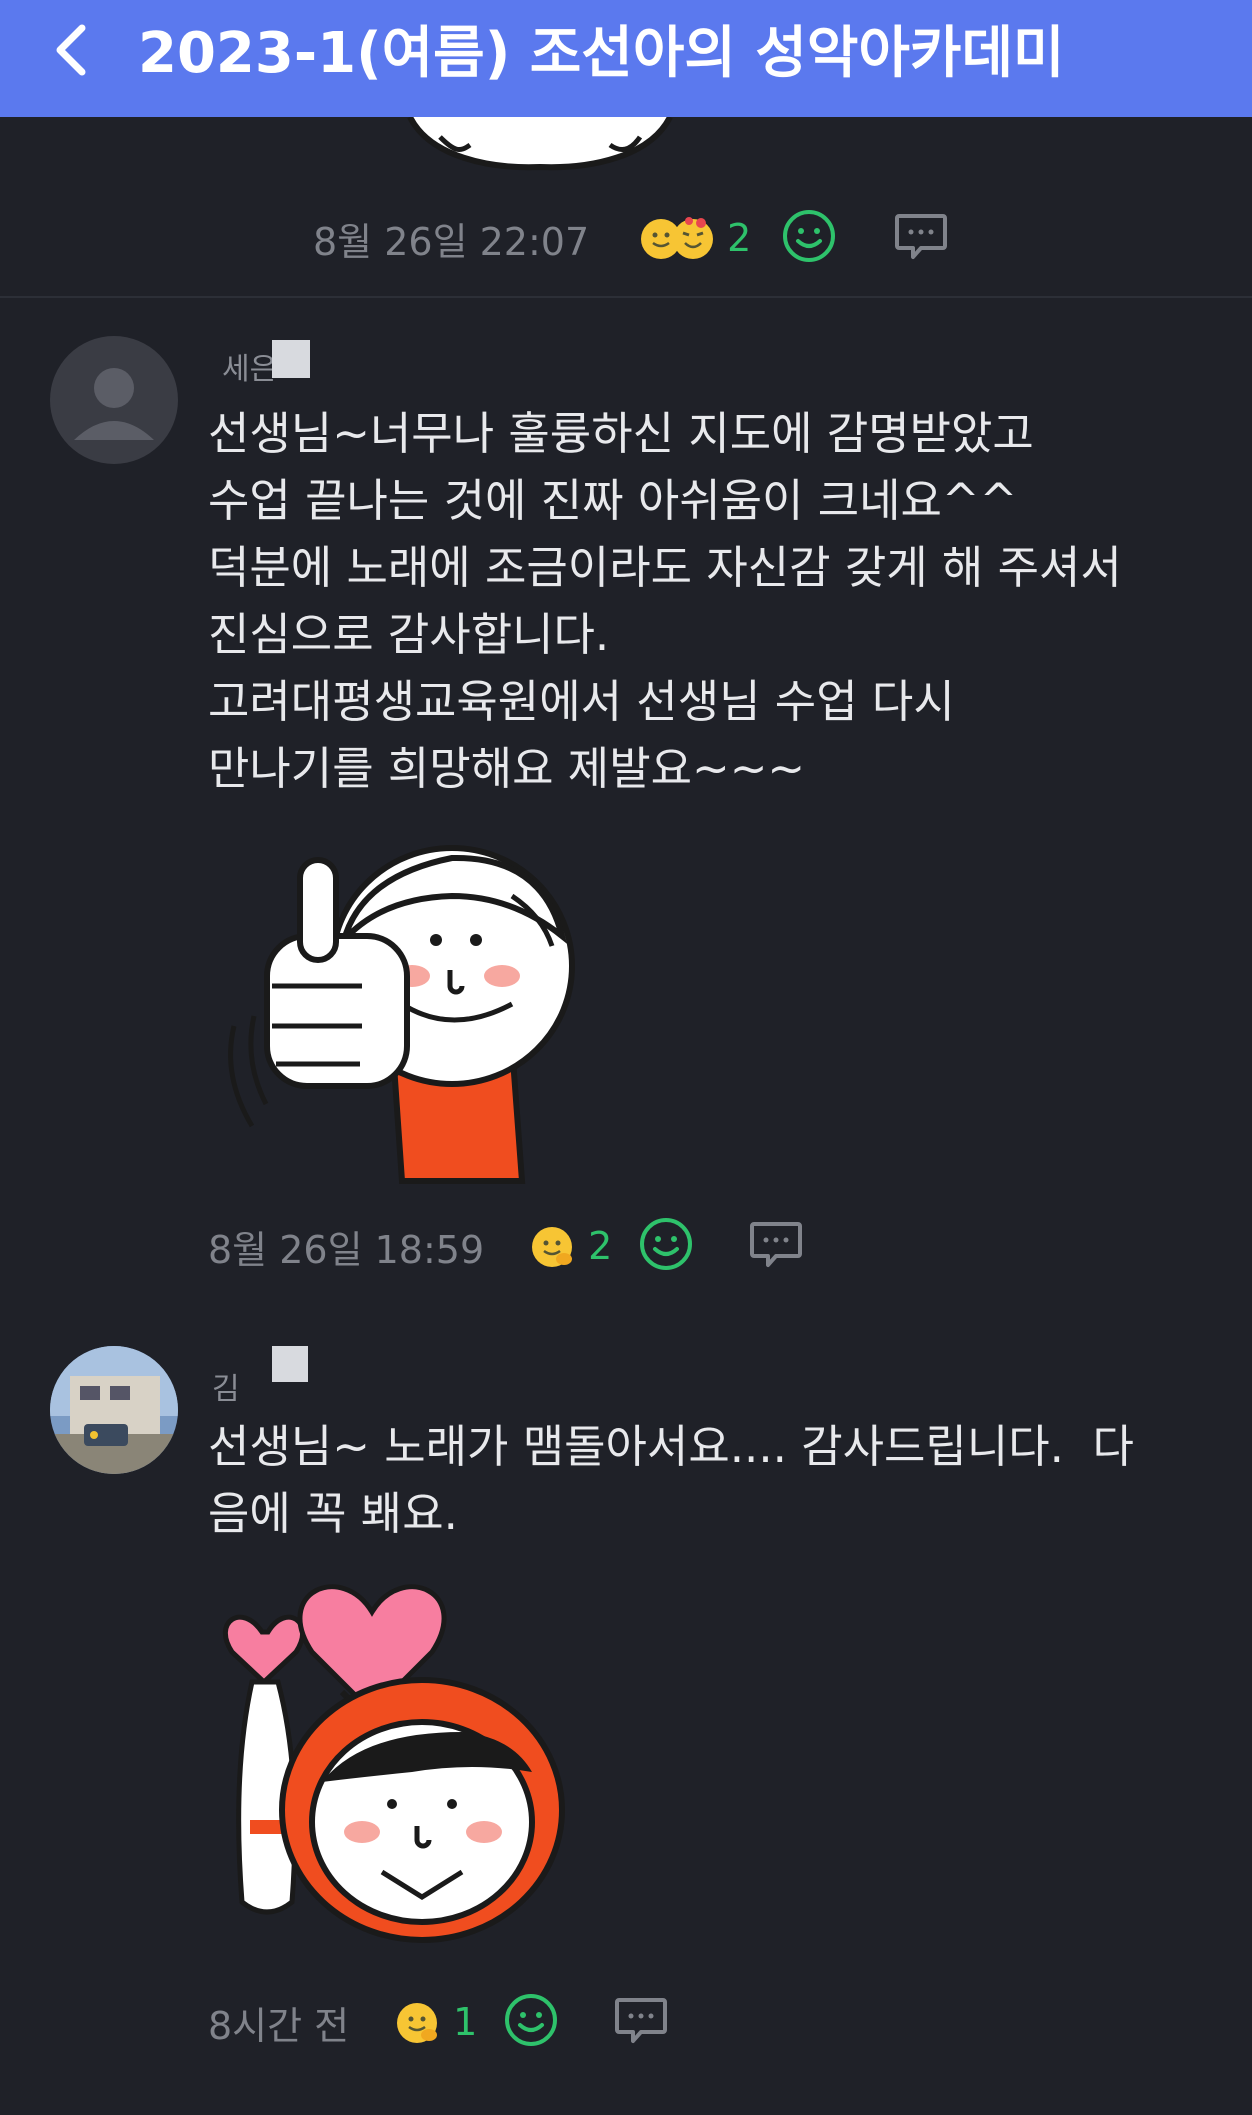 This screenshot has height=2115, width=1252. Describe the element at coordinates (250, 369) in the screenshot. I see `comment-author-name: 세은` at that location.